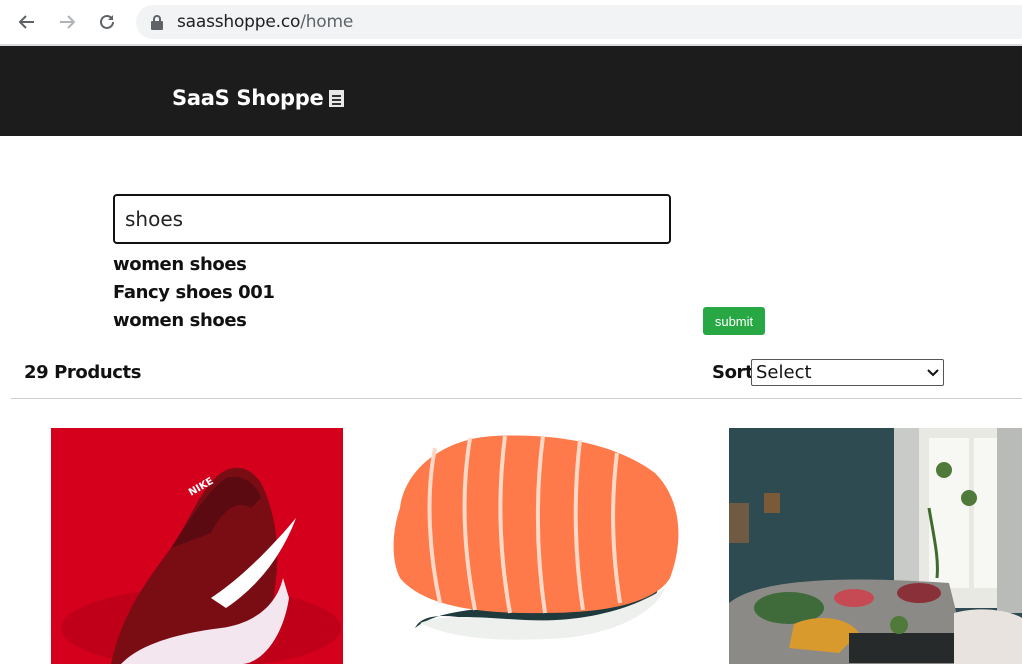 The width and height of the screenshot is (1022, 664). I want to click on reload-icon, so click(107, 21).